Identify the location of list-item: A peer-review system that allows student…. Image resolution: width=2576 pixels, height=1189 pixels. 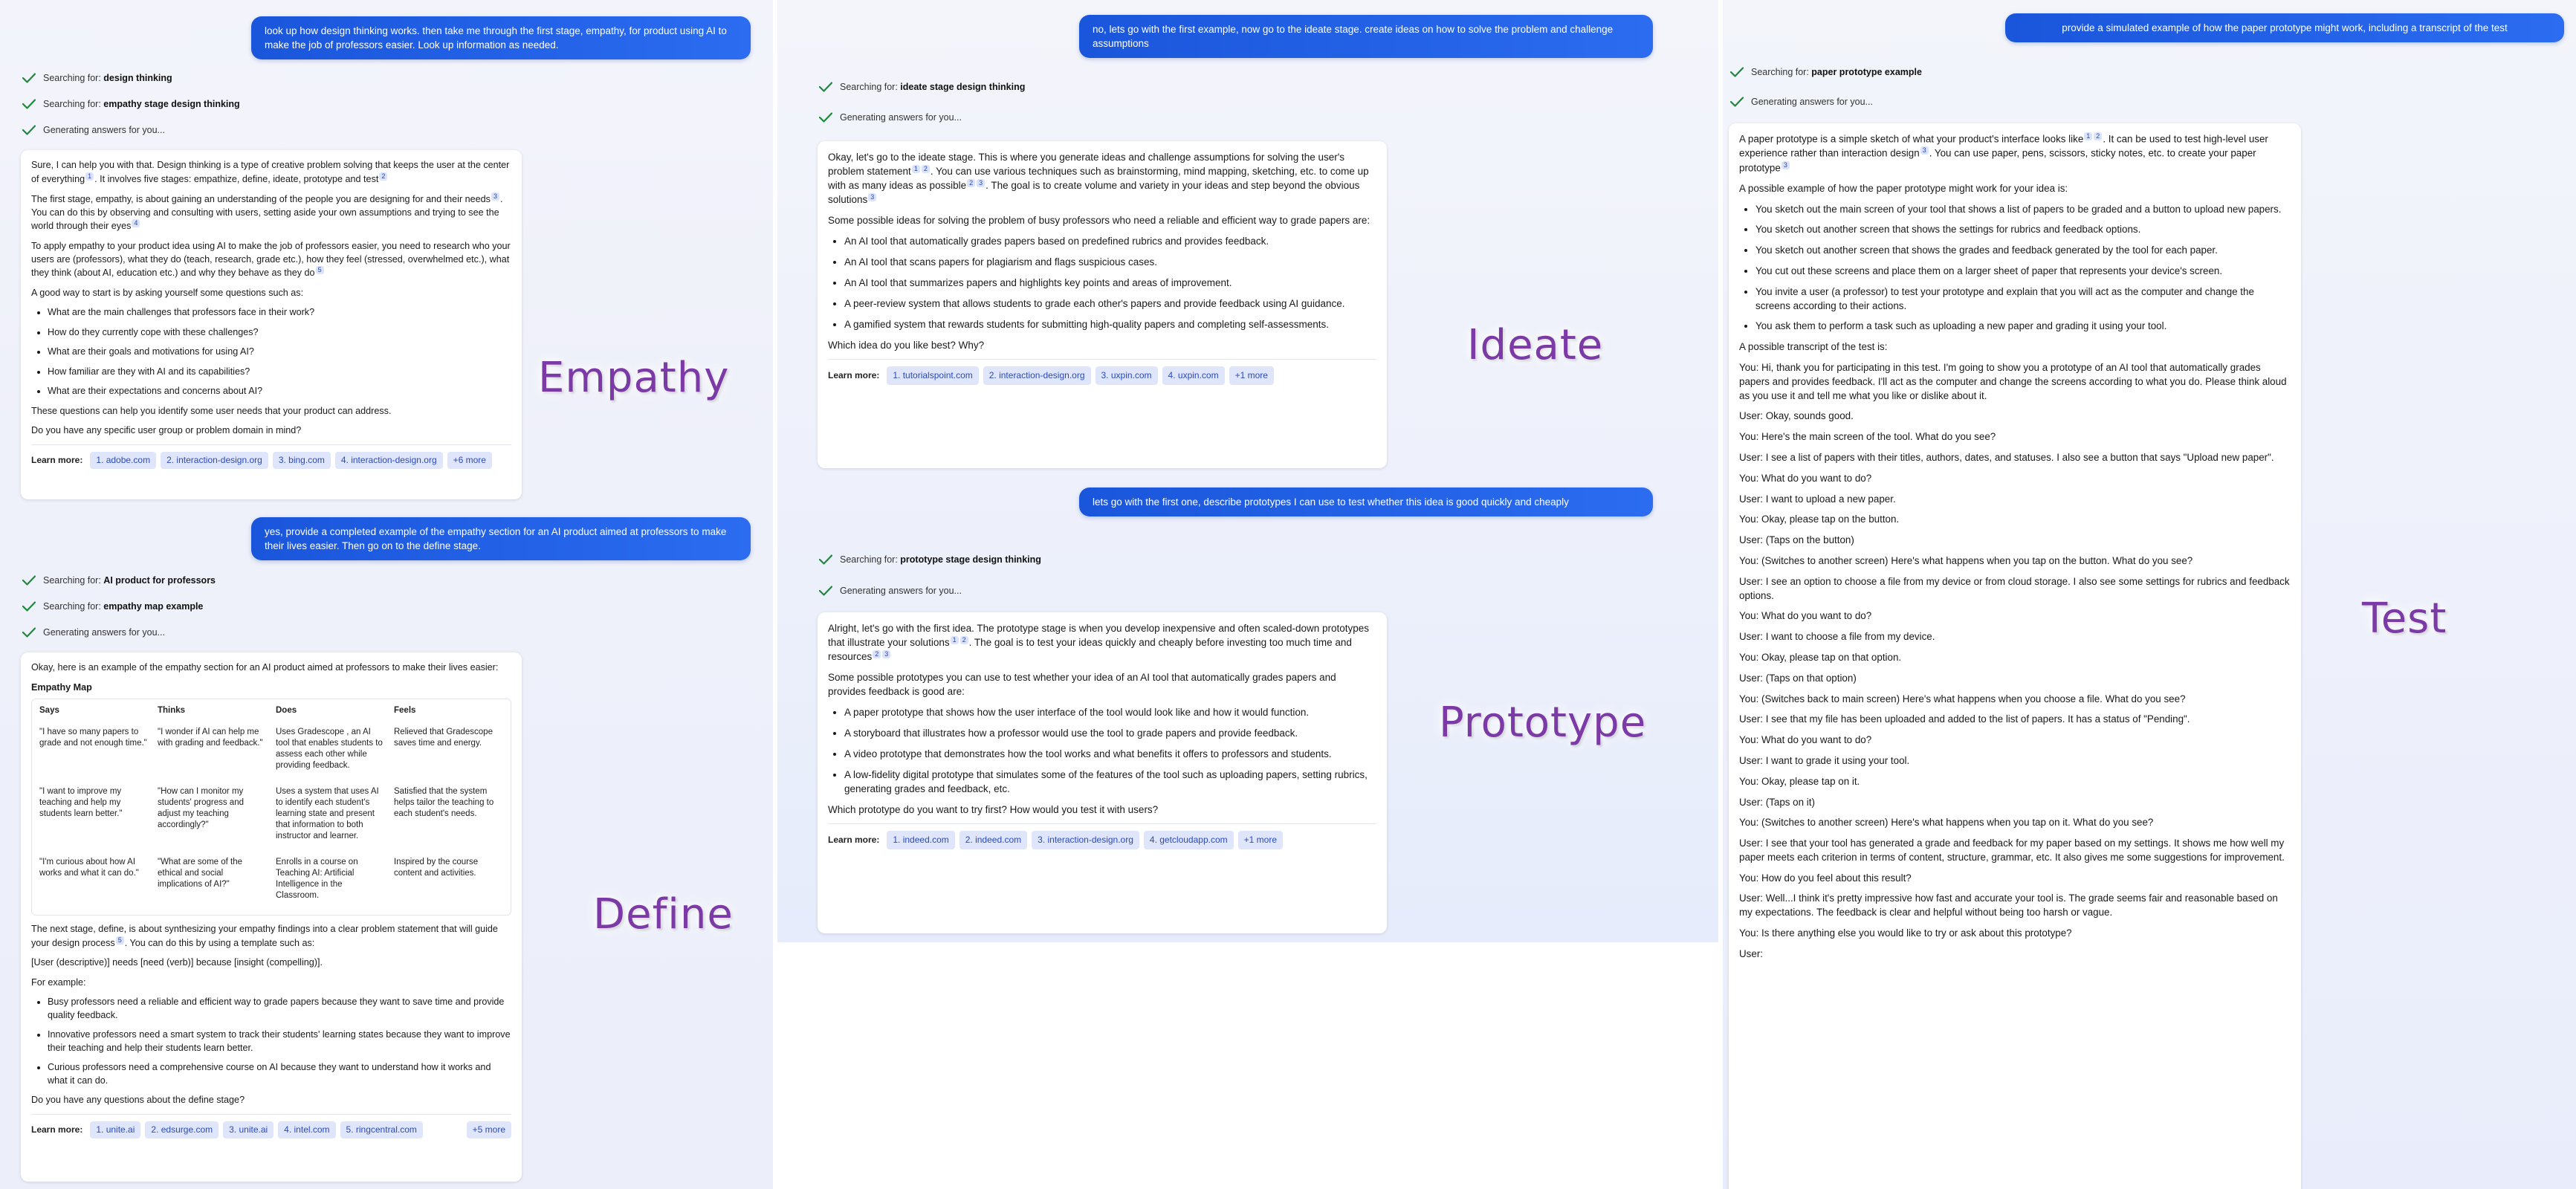
(1110, 304).